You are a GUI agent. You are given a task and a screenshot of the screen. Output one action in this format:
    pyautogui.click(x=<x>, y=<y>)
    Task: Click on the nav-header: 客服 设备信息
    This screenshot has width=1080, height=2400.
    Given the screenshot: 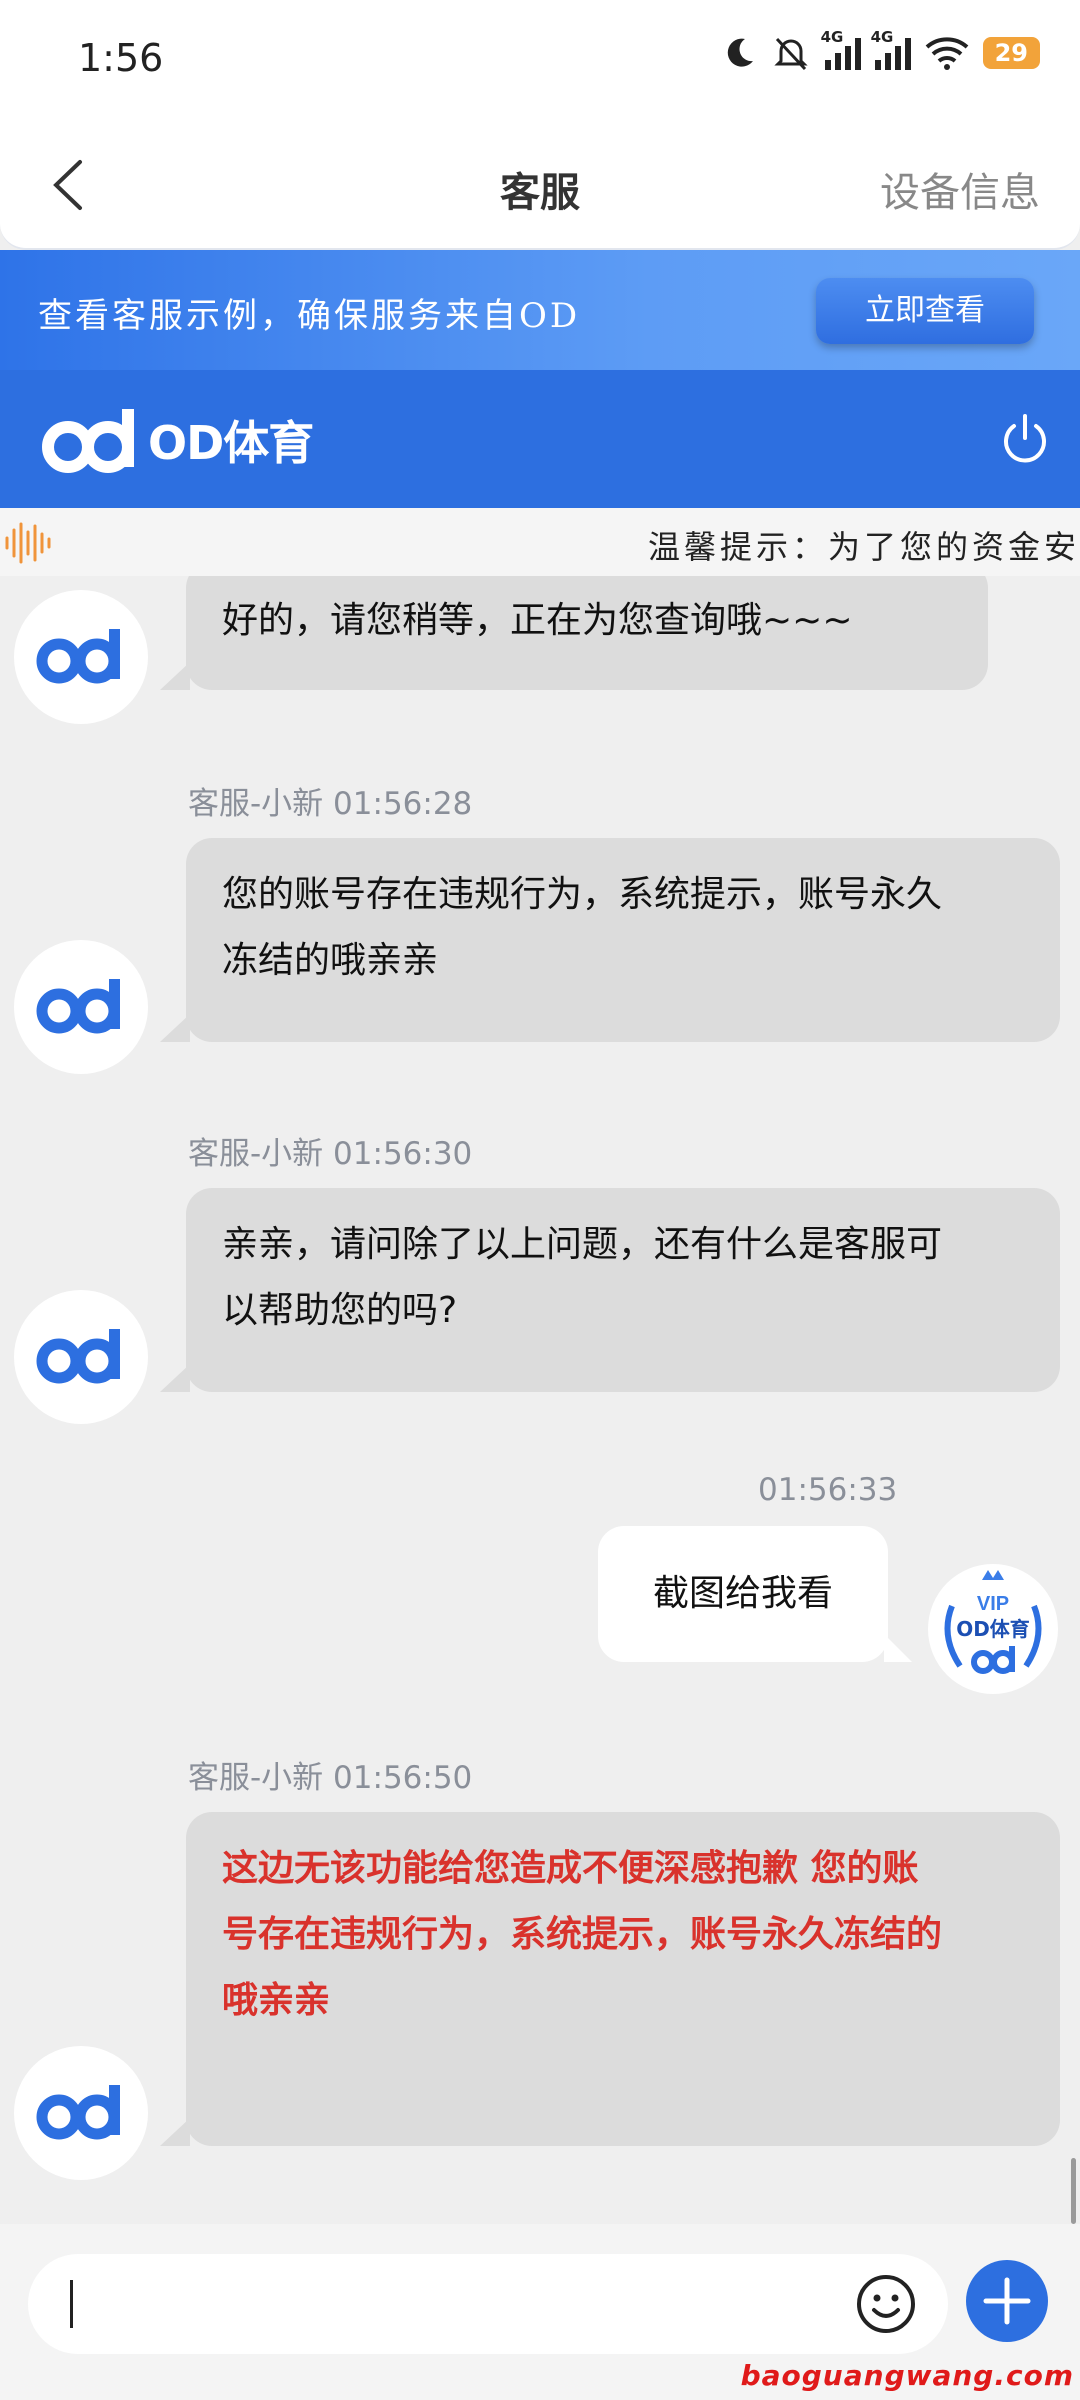 What is the action you would take?
    pyautogui.click(x=540, y=185)
    